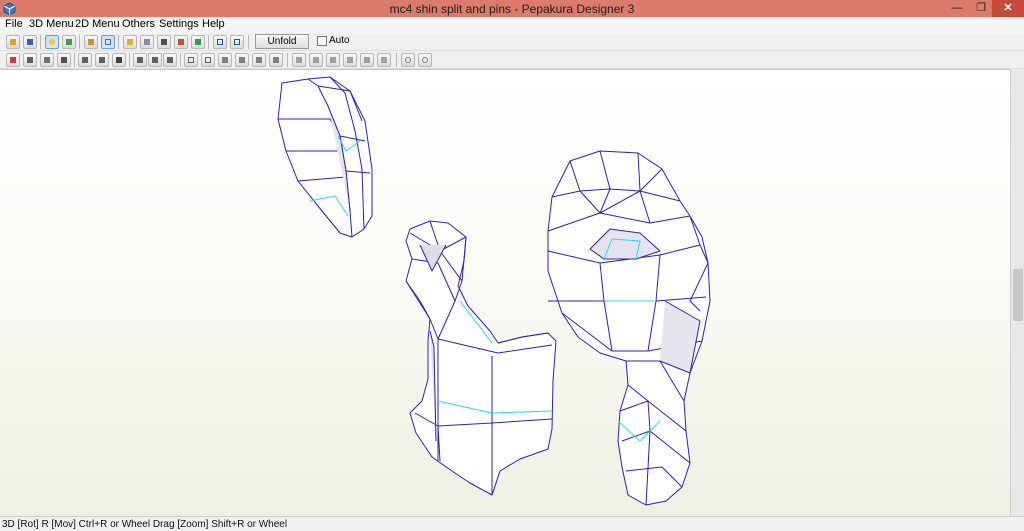 This screenshot has height=531, width=1024. I want to click on light-icon, so click(52, 42).